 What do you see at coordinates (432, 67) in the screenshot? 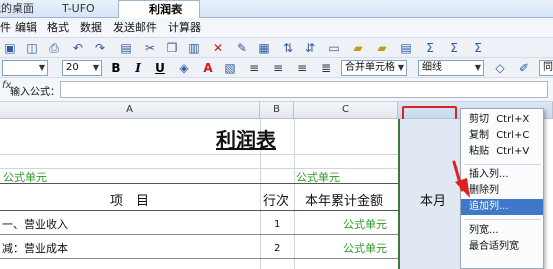
I see `border-style-label: 细线` at bounding box center [432, 67].